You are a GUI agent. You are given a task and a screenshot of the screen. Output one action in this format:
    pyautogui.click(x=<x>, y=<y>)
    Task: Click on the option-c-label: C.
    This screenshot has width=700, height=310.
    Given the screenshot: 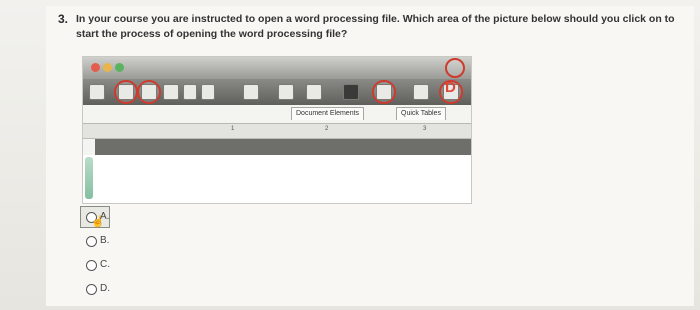 What is the action you would take?
    pyautogui.click(x=105, y=264)
    